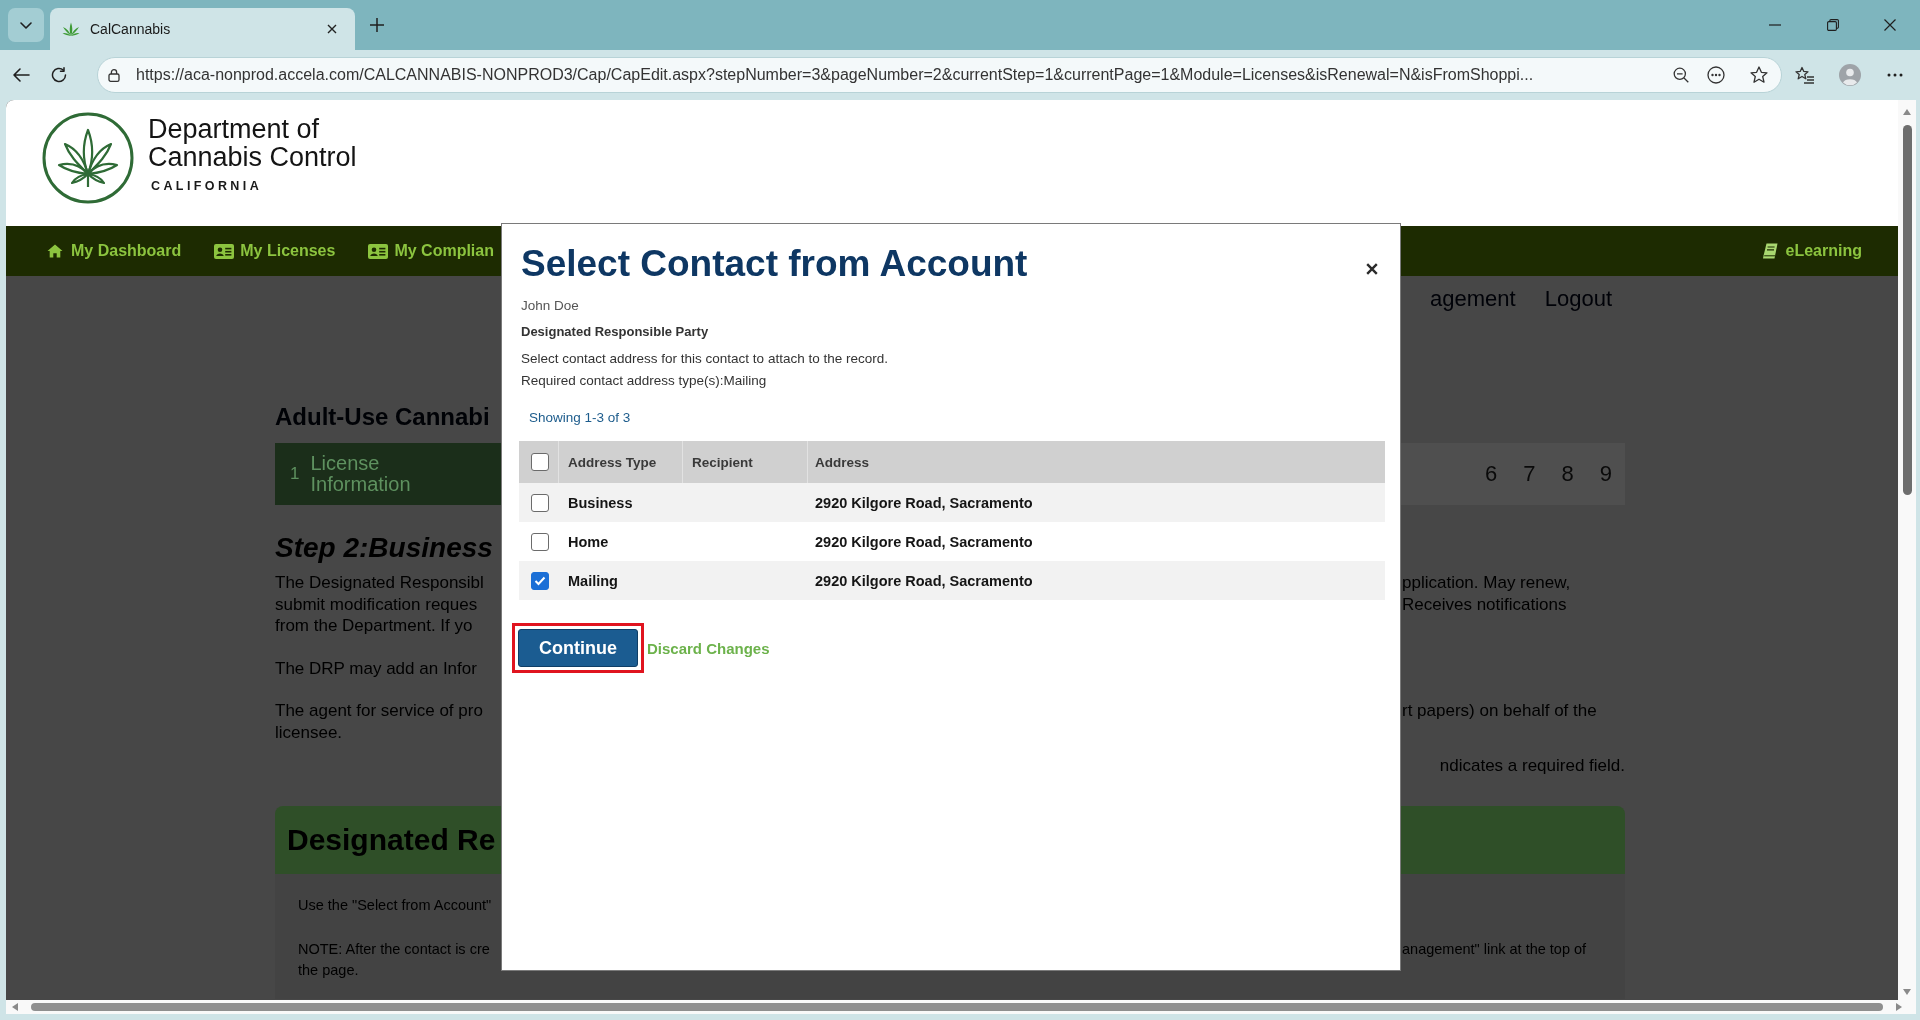 The width and height of the screenshot is (1920, 1020). I want to click on nav-link: My Complian, so click(431, 251).